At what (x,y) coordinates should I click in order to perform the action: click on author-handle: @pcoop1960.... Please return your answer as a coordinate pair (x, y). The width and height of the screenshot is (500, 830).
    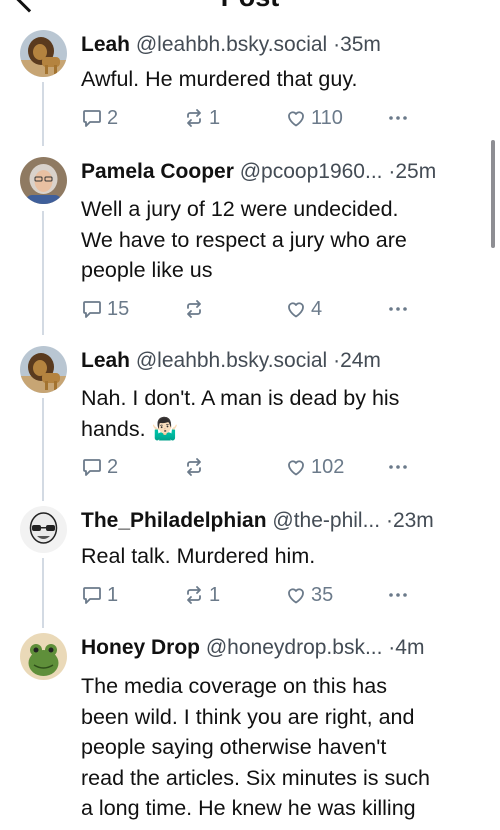
    Looking at the image, I should click on (311, 171).